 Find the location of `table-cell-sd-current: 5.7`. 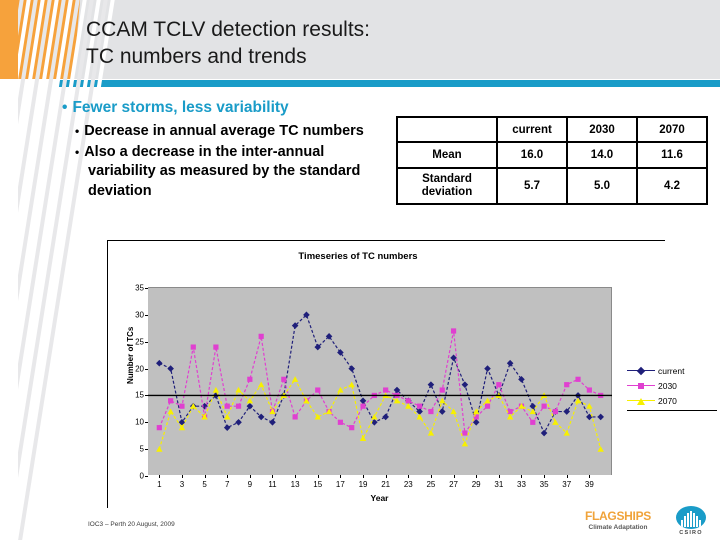

table-cell-sd-current: 5.7 is located at coordinates (532, 186).